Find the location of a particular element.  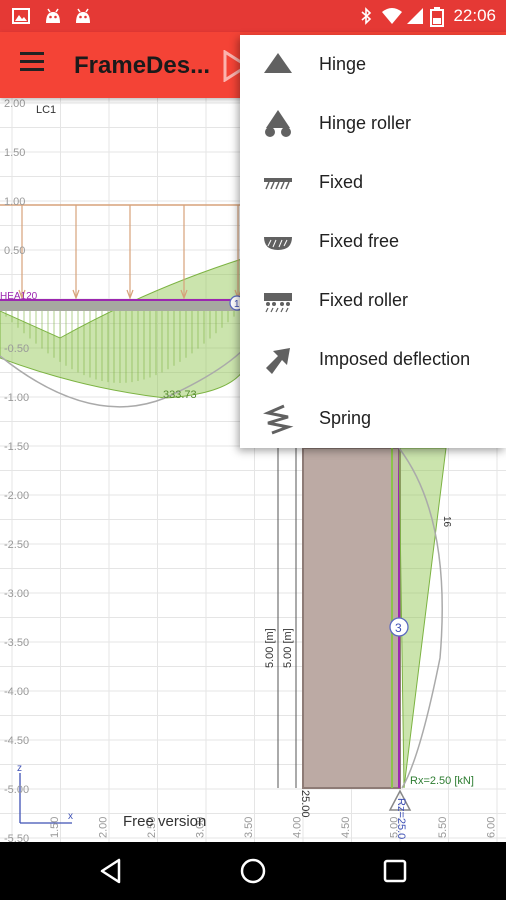

menu-item-label: Spring is located at coordinates (345, 418).